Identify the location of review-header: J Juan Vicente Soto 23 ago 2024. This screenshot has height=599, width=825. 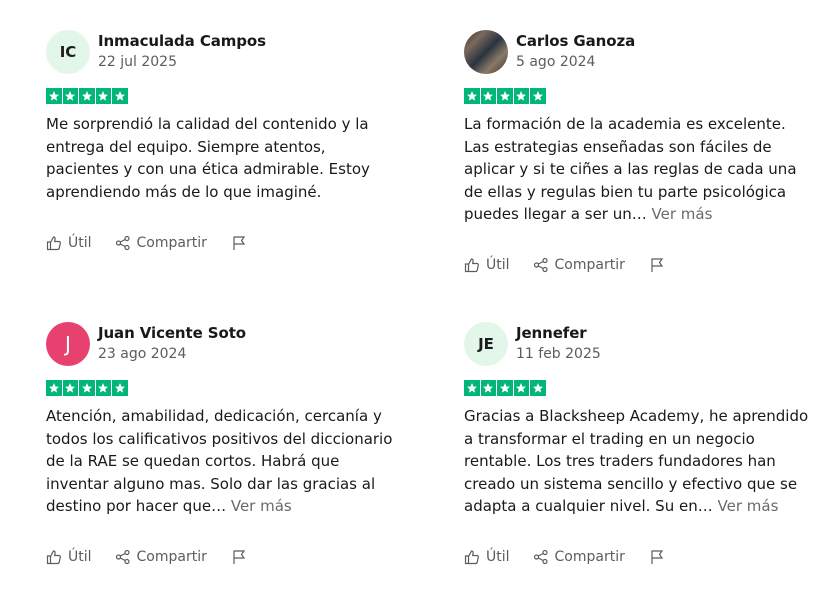
(221, 344).